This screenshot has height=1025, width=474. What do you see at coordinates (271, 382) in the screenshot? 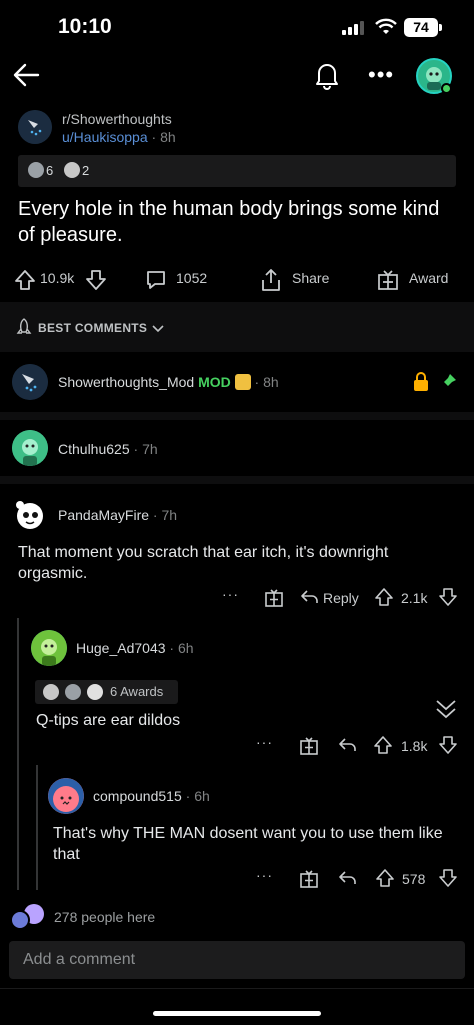
I see `comment-age: 8h` at bounding box center [271, 382].